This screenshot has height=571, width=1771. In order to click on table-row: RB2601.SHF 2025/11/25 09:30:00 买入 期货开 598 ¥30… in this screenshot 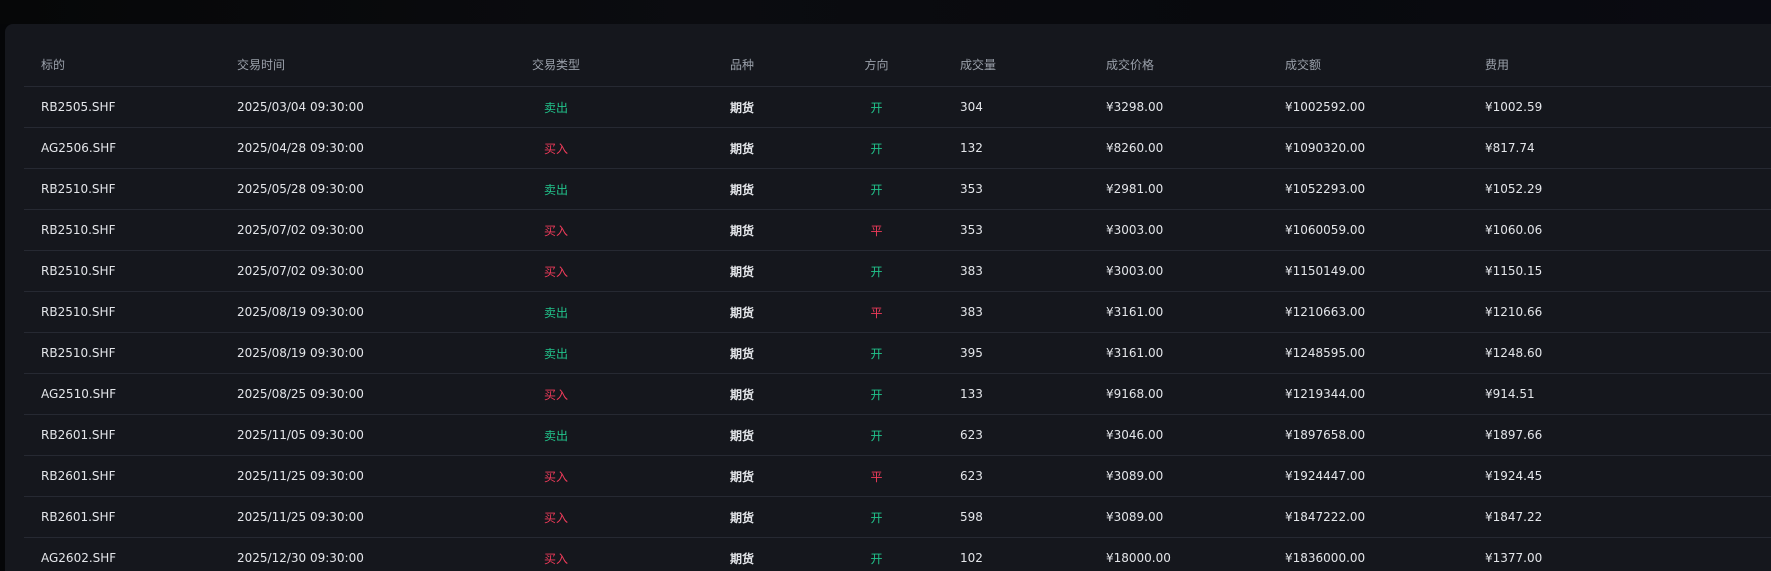, I will do `click(897, 517)`.